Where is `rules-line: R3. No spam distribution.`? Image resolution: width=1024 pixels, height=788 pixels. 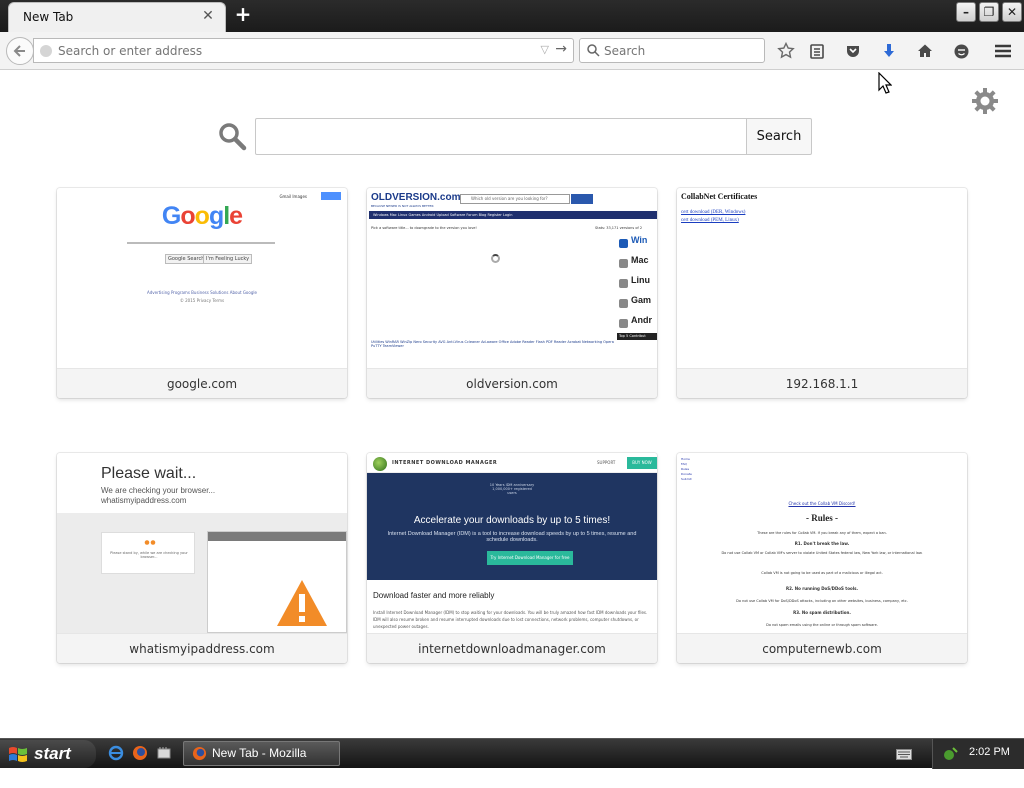 rules-line: R3. No spam distribution. is located at coordinates (822, 612).